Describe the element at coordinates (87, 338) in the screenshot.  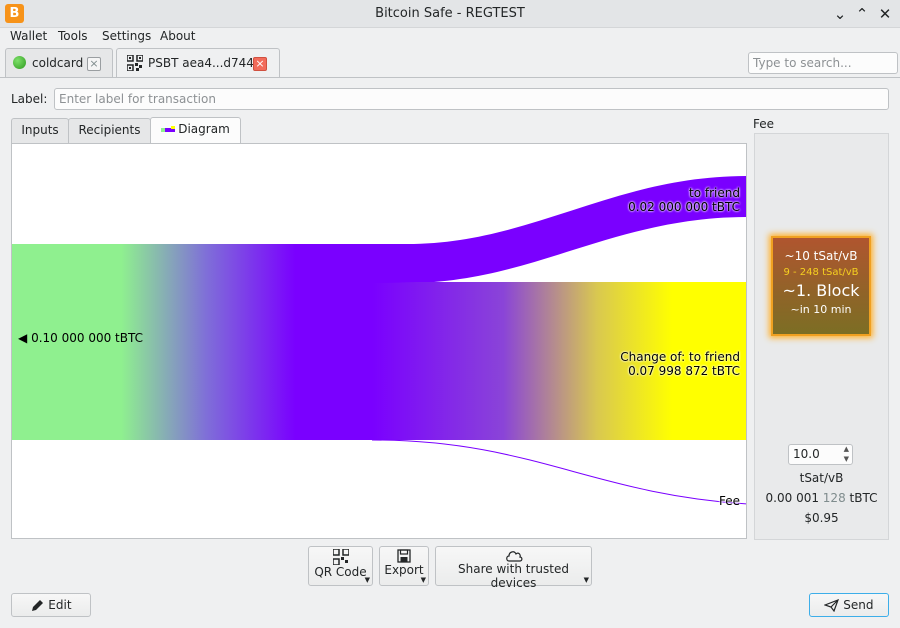
I see `input-amount: 0.10 000 000 tBTC` at that location.